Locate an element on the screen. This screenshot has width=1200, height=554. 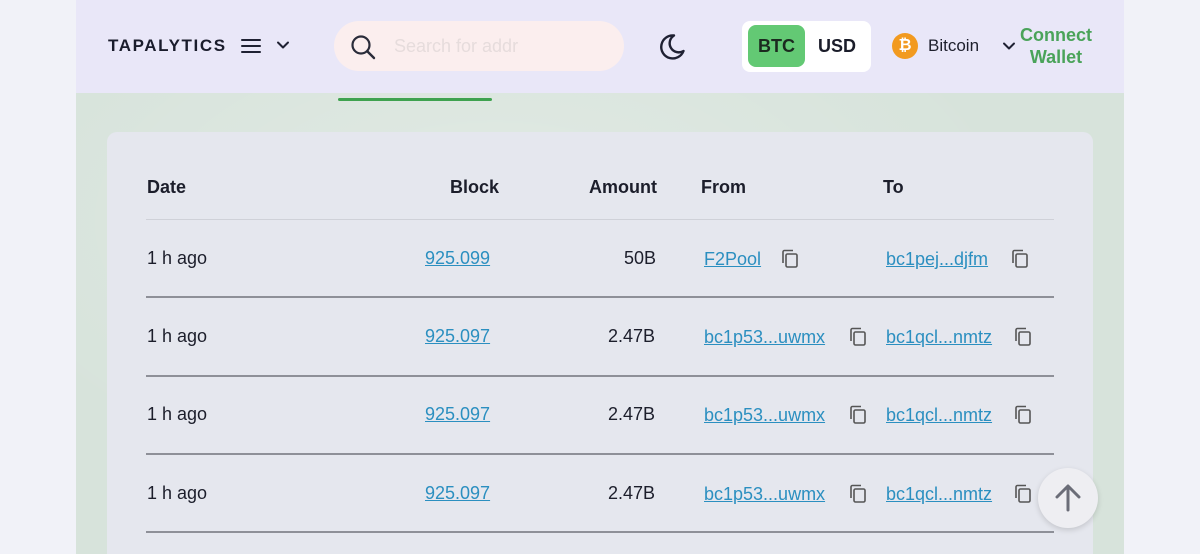
search-box is located at coordinates (479, 46).